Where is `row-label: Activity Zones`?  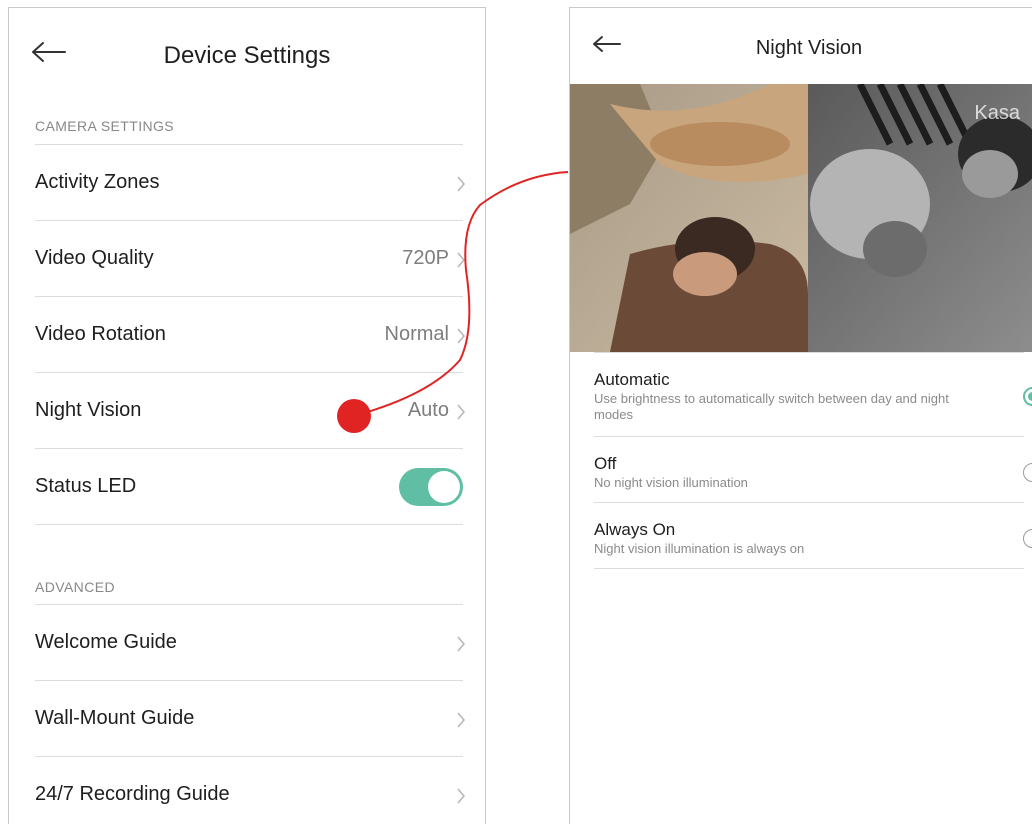
row-label: Activity Zones is located at coordinates (97, 182).